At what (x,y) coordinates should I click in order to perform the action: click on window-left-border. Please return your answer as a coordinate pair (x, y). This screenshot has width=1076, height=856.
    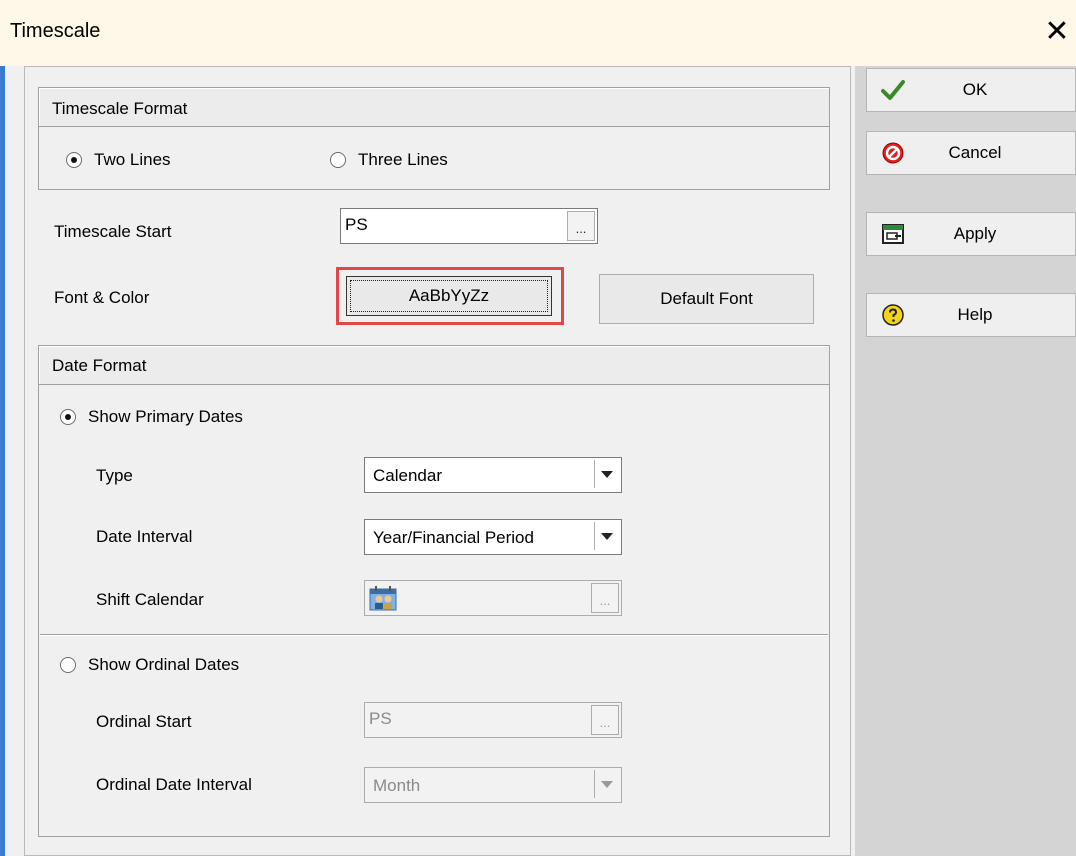
    Looking at the image, I should click on (2, 461).